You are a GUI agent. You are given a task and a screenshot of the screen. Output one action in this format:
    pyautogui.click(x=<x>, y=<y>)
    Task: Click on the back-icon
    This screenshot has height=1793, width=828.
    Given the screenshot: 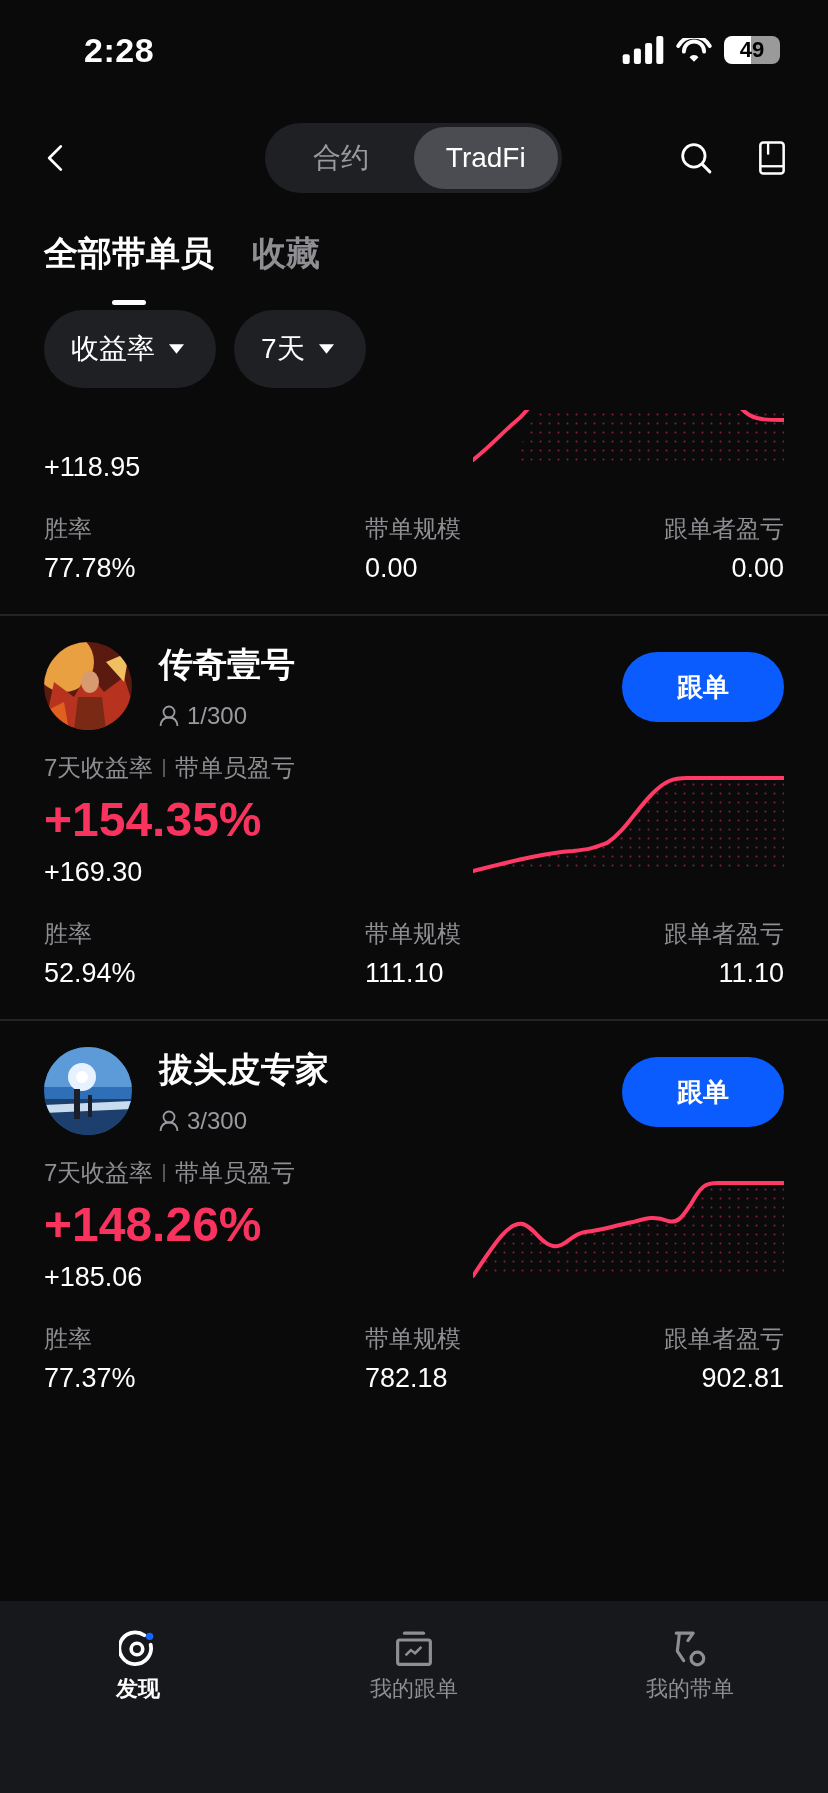 What is the action you would take?
    pyautogui.click(x=55, y=157)
    